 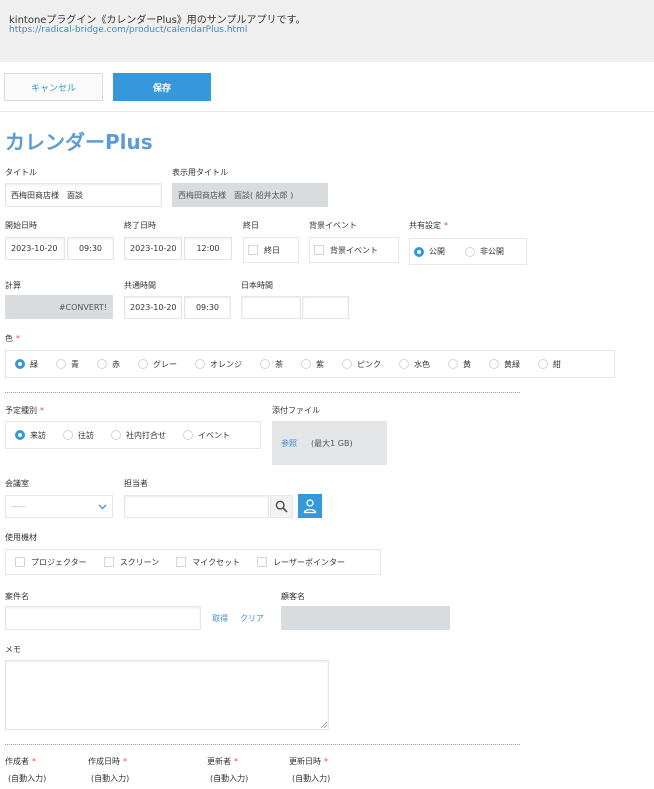 I want to click on allday-option: 終日, so click(x=264, y=250).